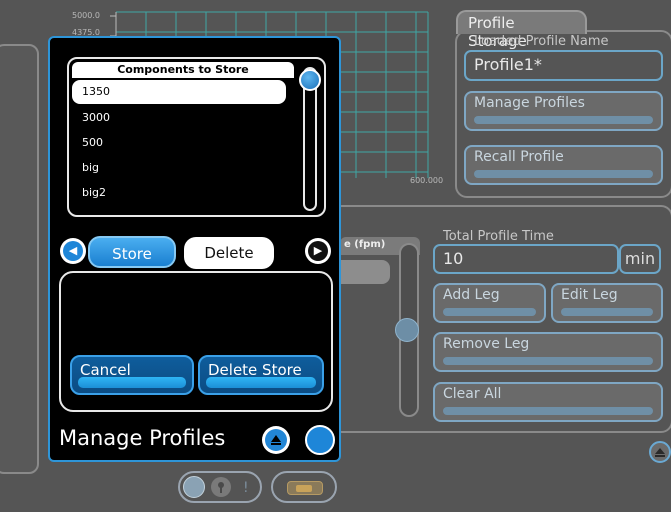 The image size is (671, 512). Describe the element at coordinates (365, 272) in the screenshot. I see `speed-value-cell` at that location.